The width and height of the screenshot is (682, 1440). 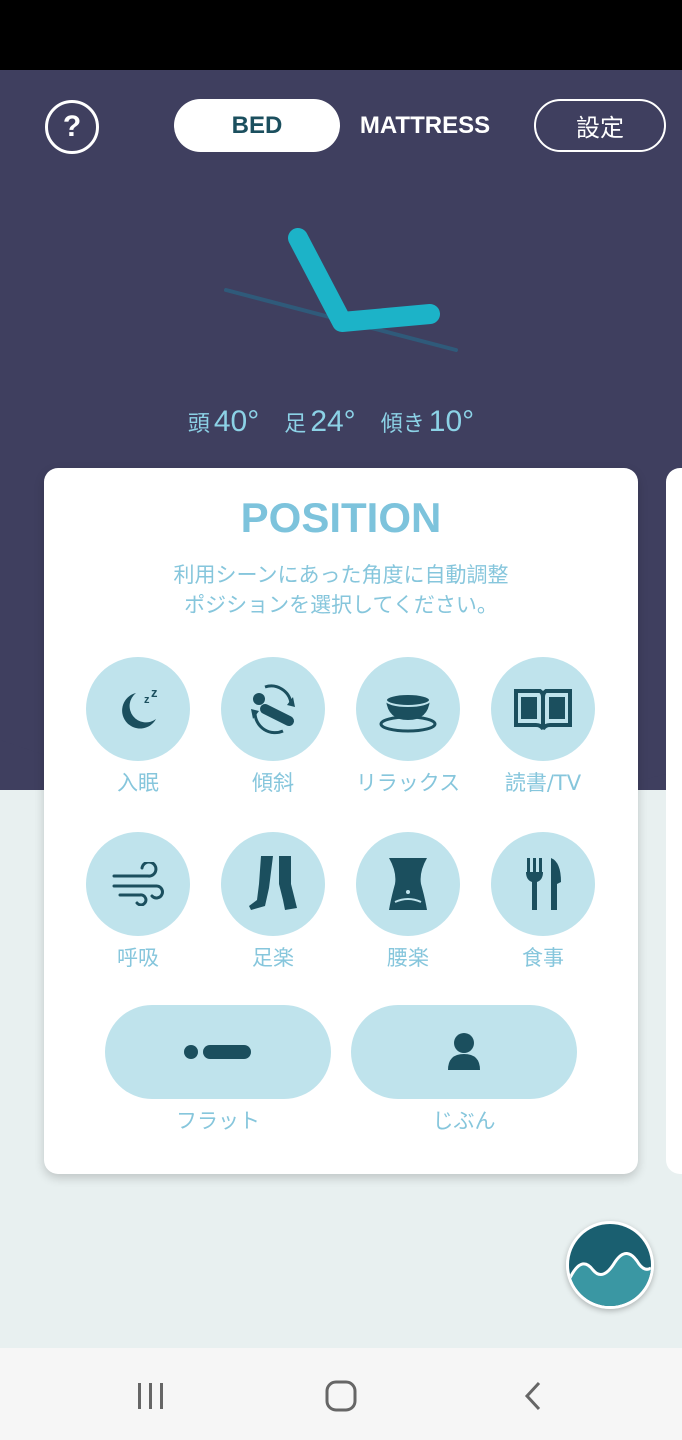 I want to click on reading-circle, so click(x=543, y=709).